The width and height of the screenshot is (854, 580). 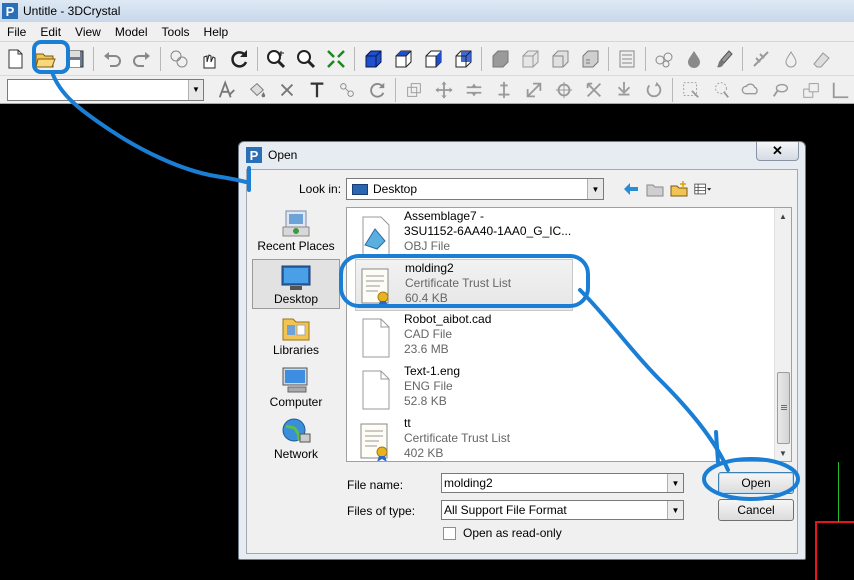 What do you see at coordinates (562, 510) in the screenshot?
I see `files-of-type-select: All Support File Format ▼` at bounding box center [562, 510].